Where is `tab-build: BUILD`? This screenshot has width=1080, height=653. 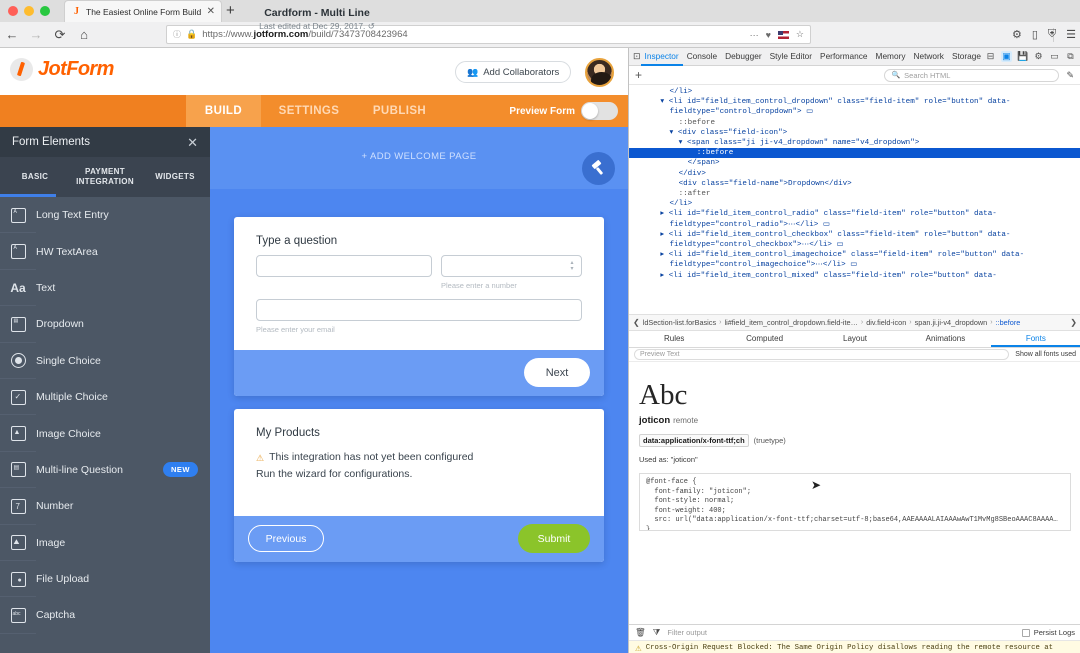 tab-build: BUILD is located at coordinates (223, 111).